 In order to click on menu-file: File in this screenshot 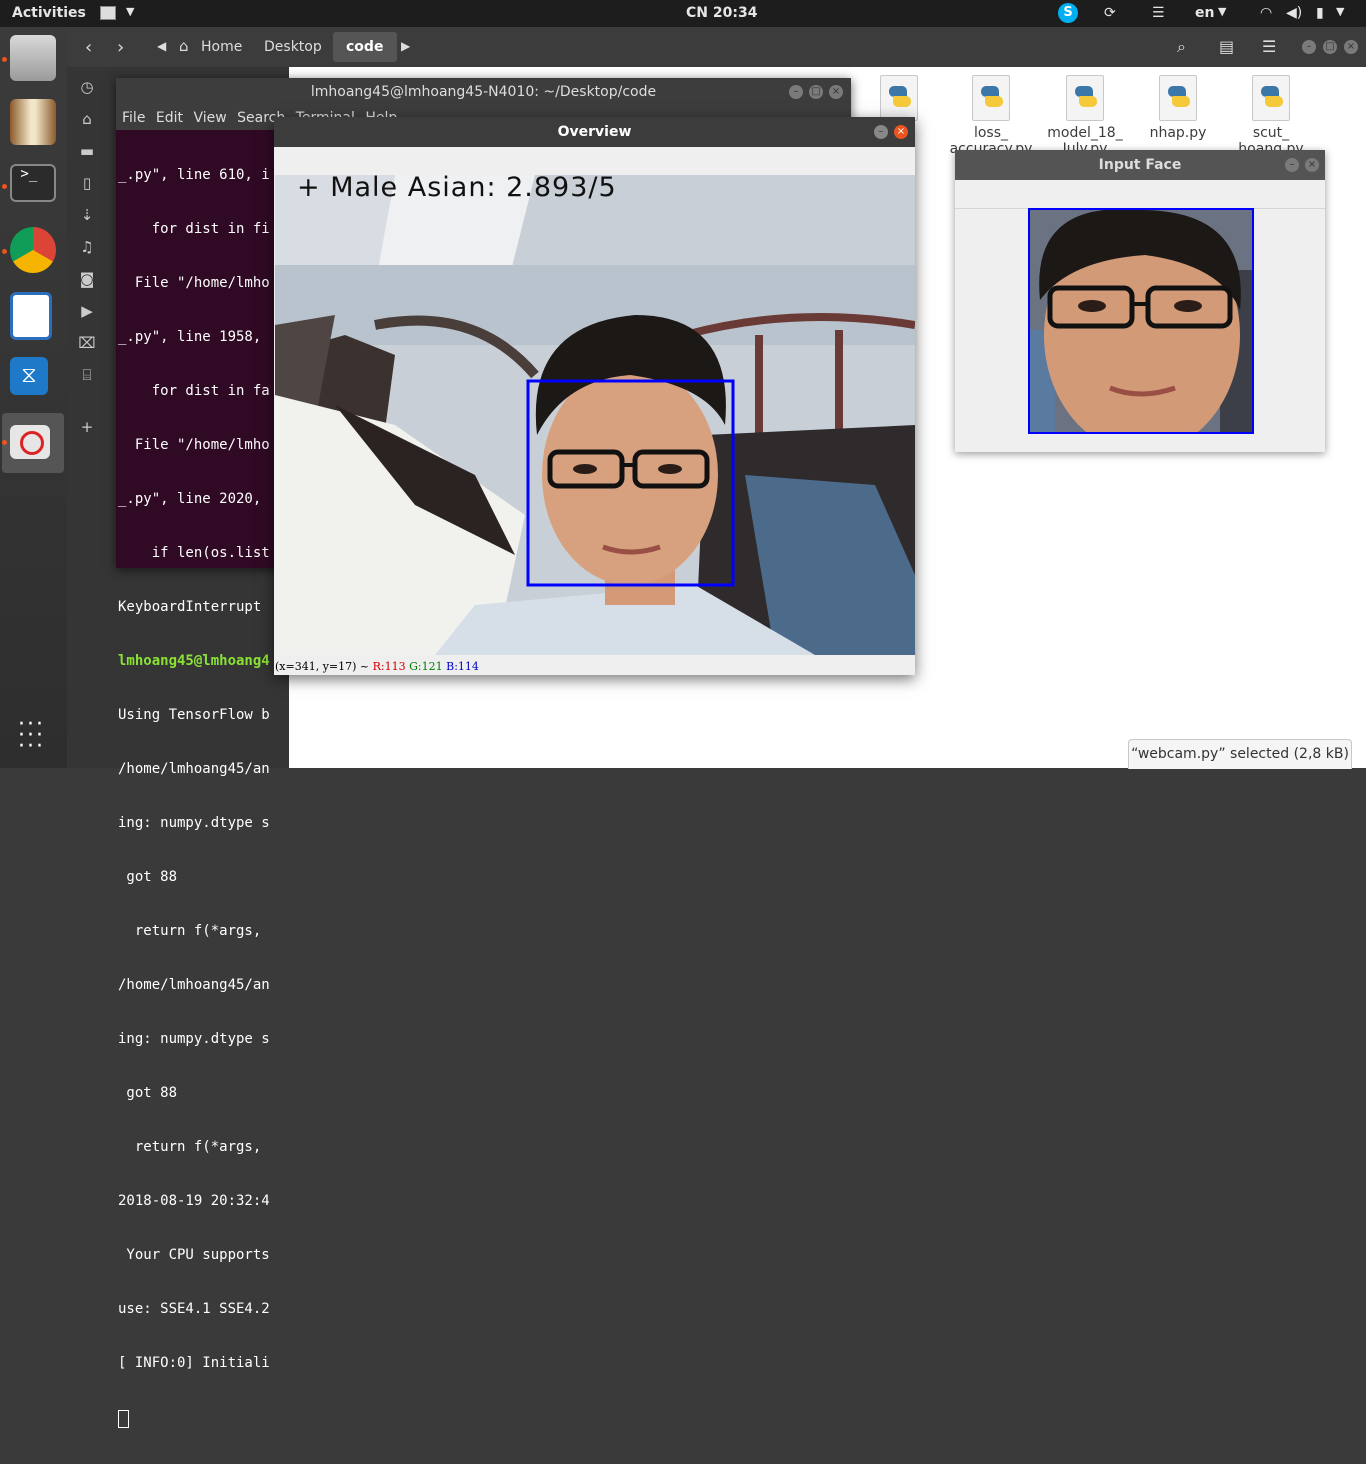, I will do `click(133, 118)`.